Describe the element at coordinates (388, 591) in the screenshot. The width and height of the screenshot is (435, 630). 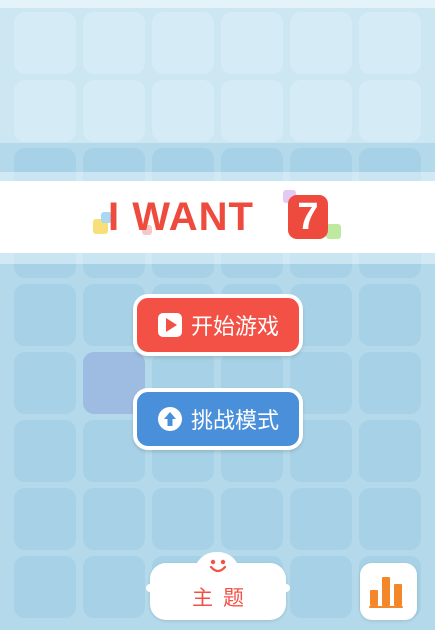
I see `leaderboard-button` at that location.